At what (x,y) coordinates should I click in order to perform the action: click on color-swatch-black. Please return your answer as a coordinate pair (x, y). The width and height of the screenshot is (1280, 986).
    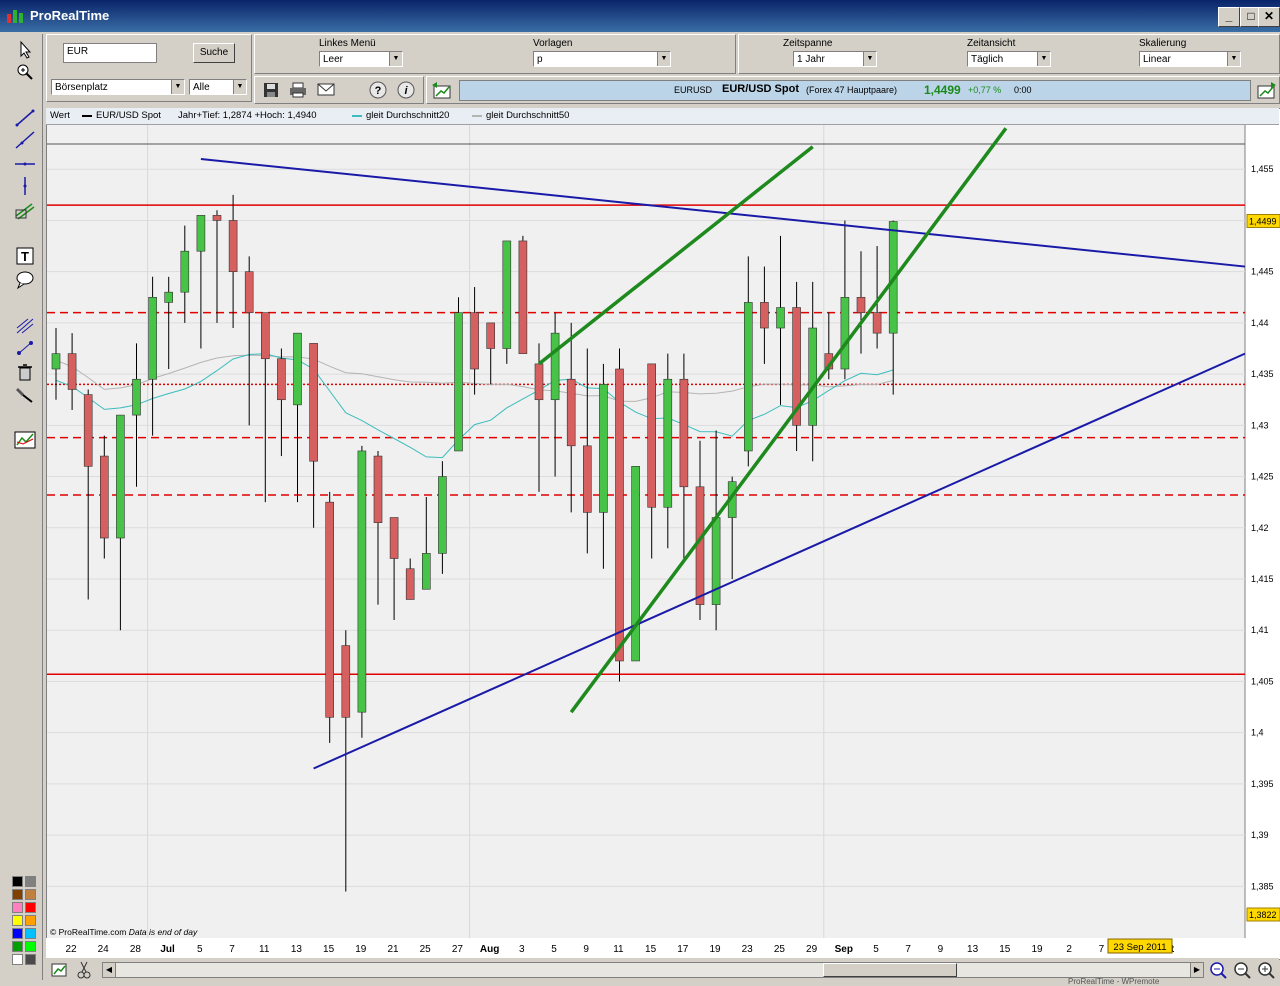
    Looking at the image, I should click on (17, 881).